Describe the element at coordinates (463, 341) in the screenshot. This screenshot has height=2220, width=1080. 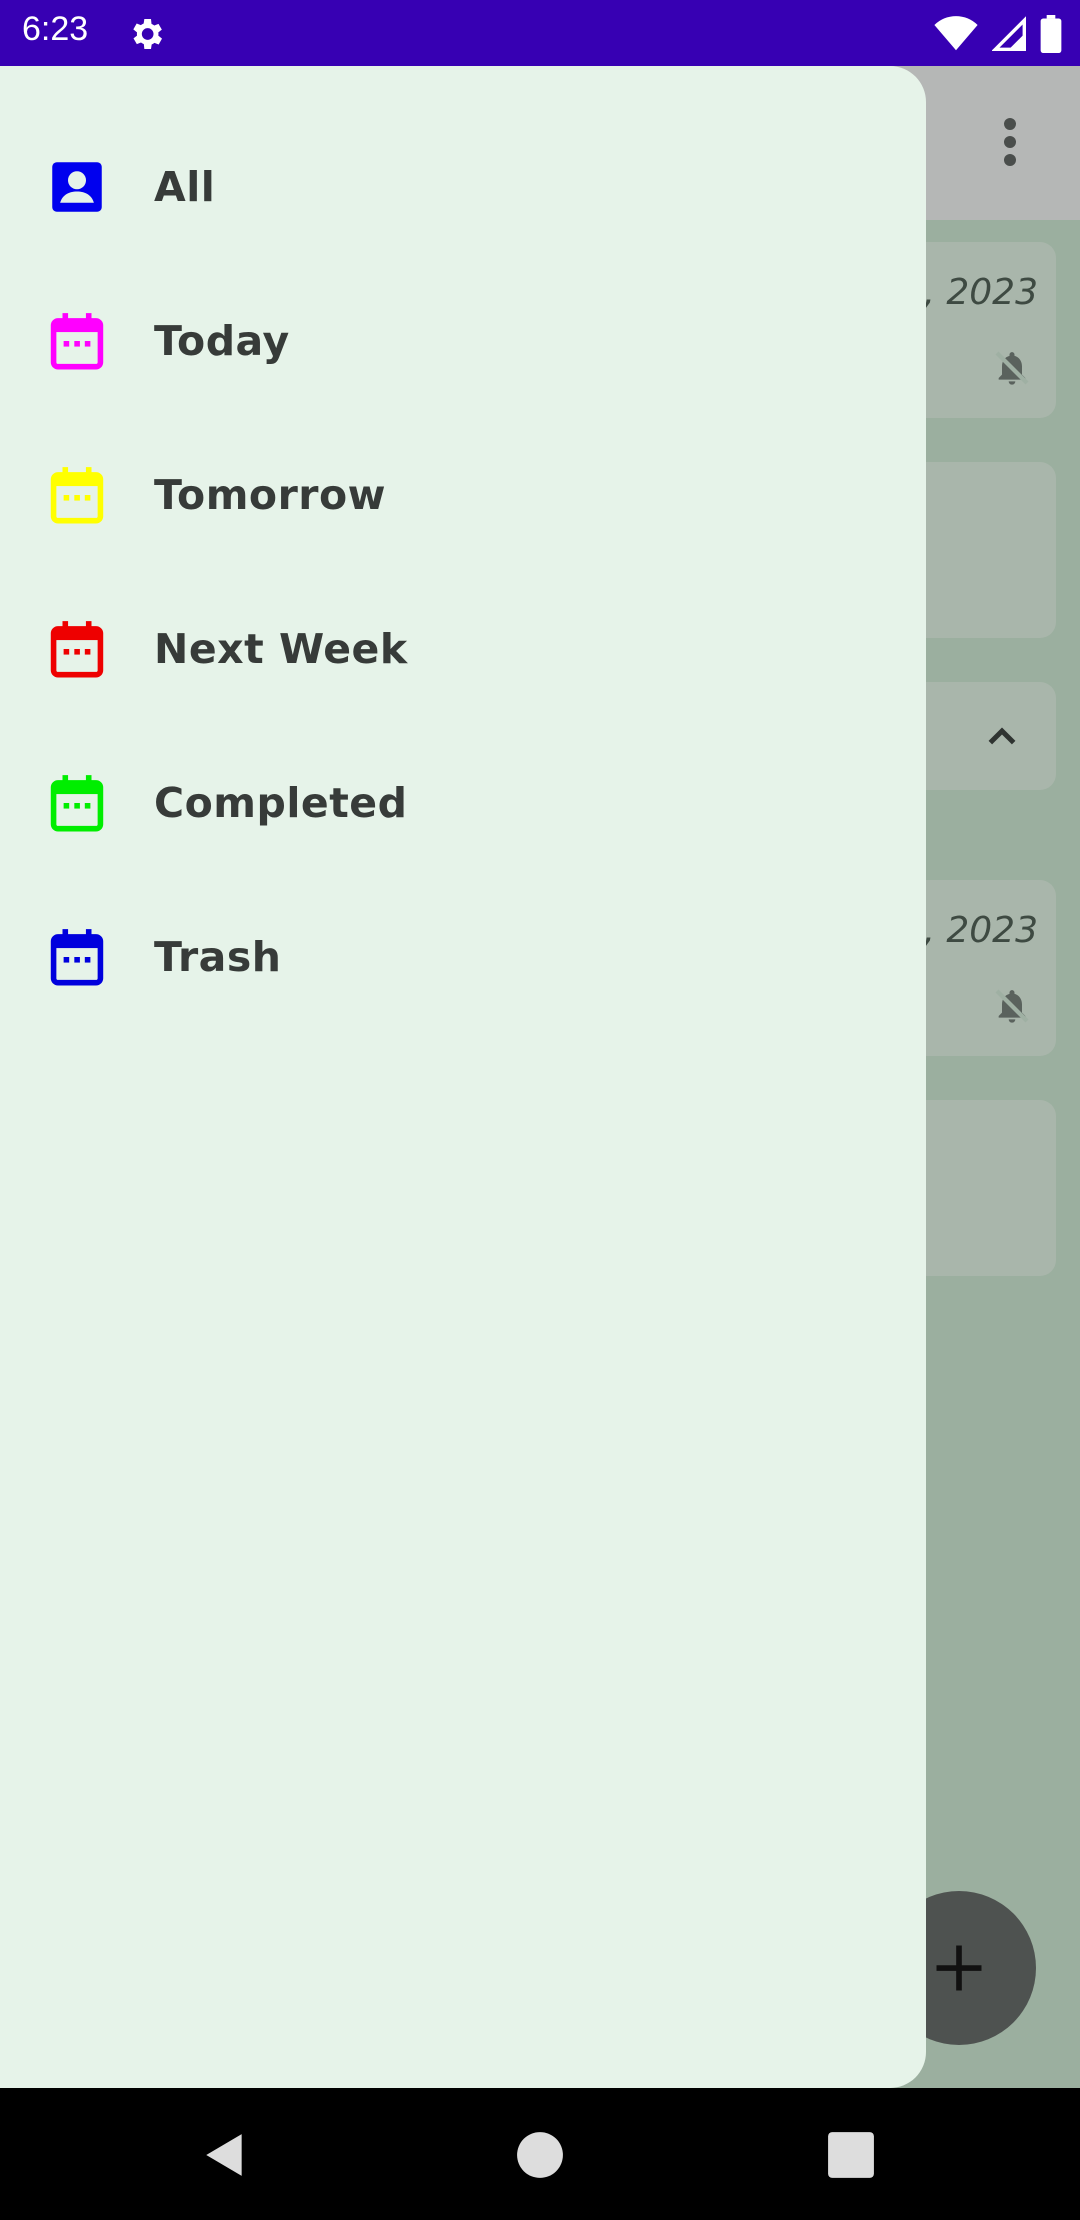
I see `drawer-item-today: Today` at that location.